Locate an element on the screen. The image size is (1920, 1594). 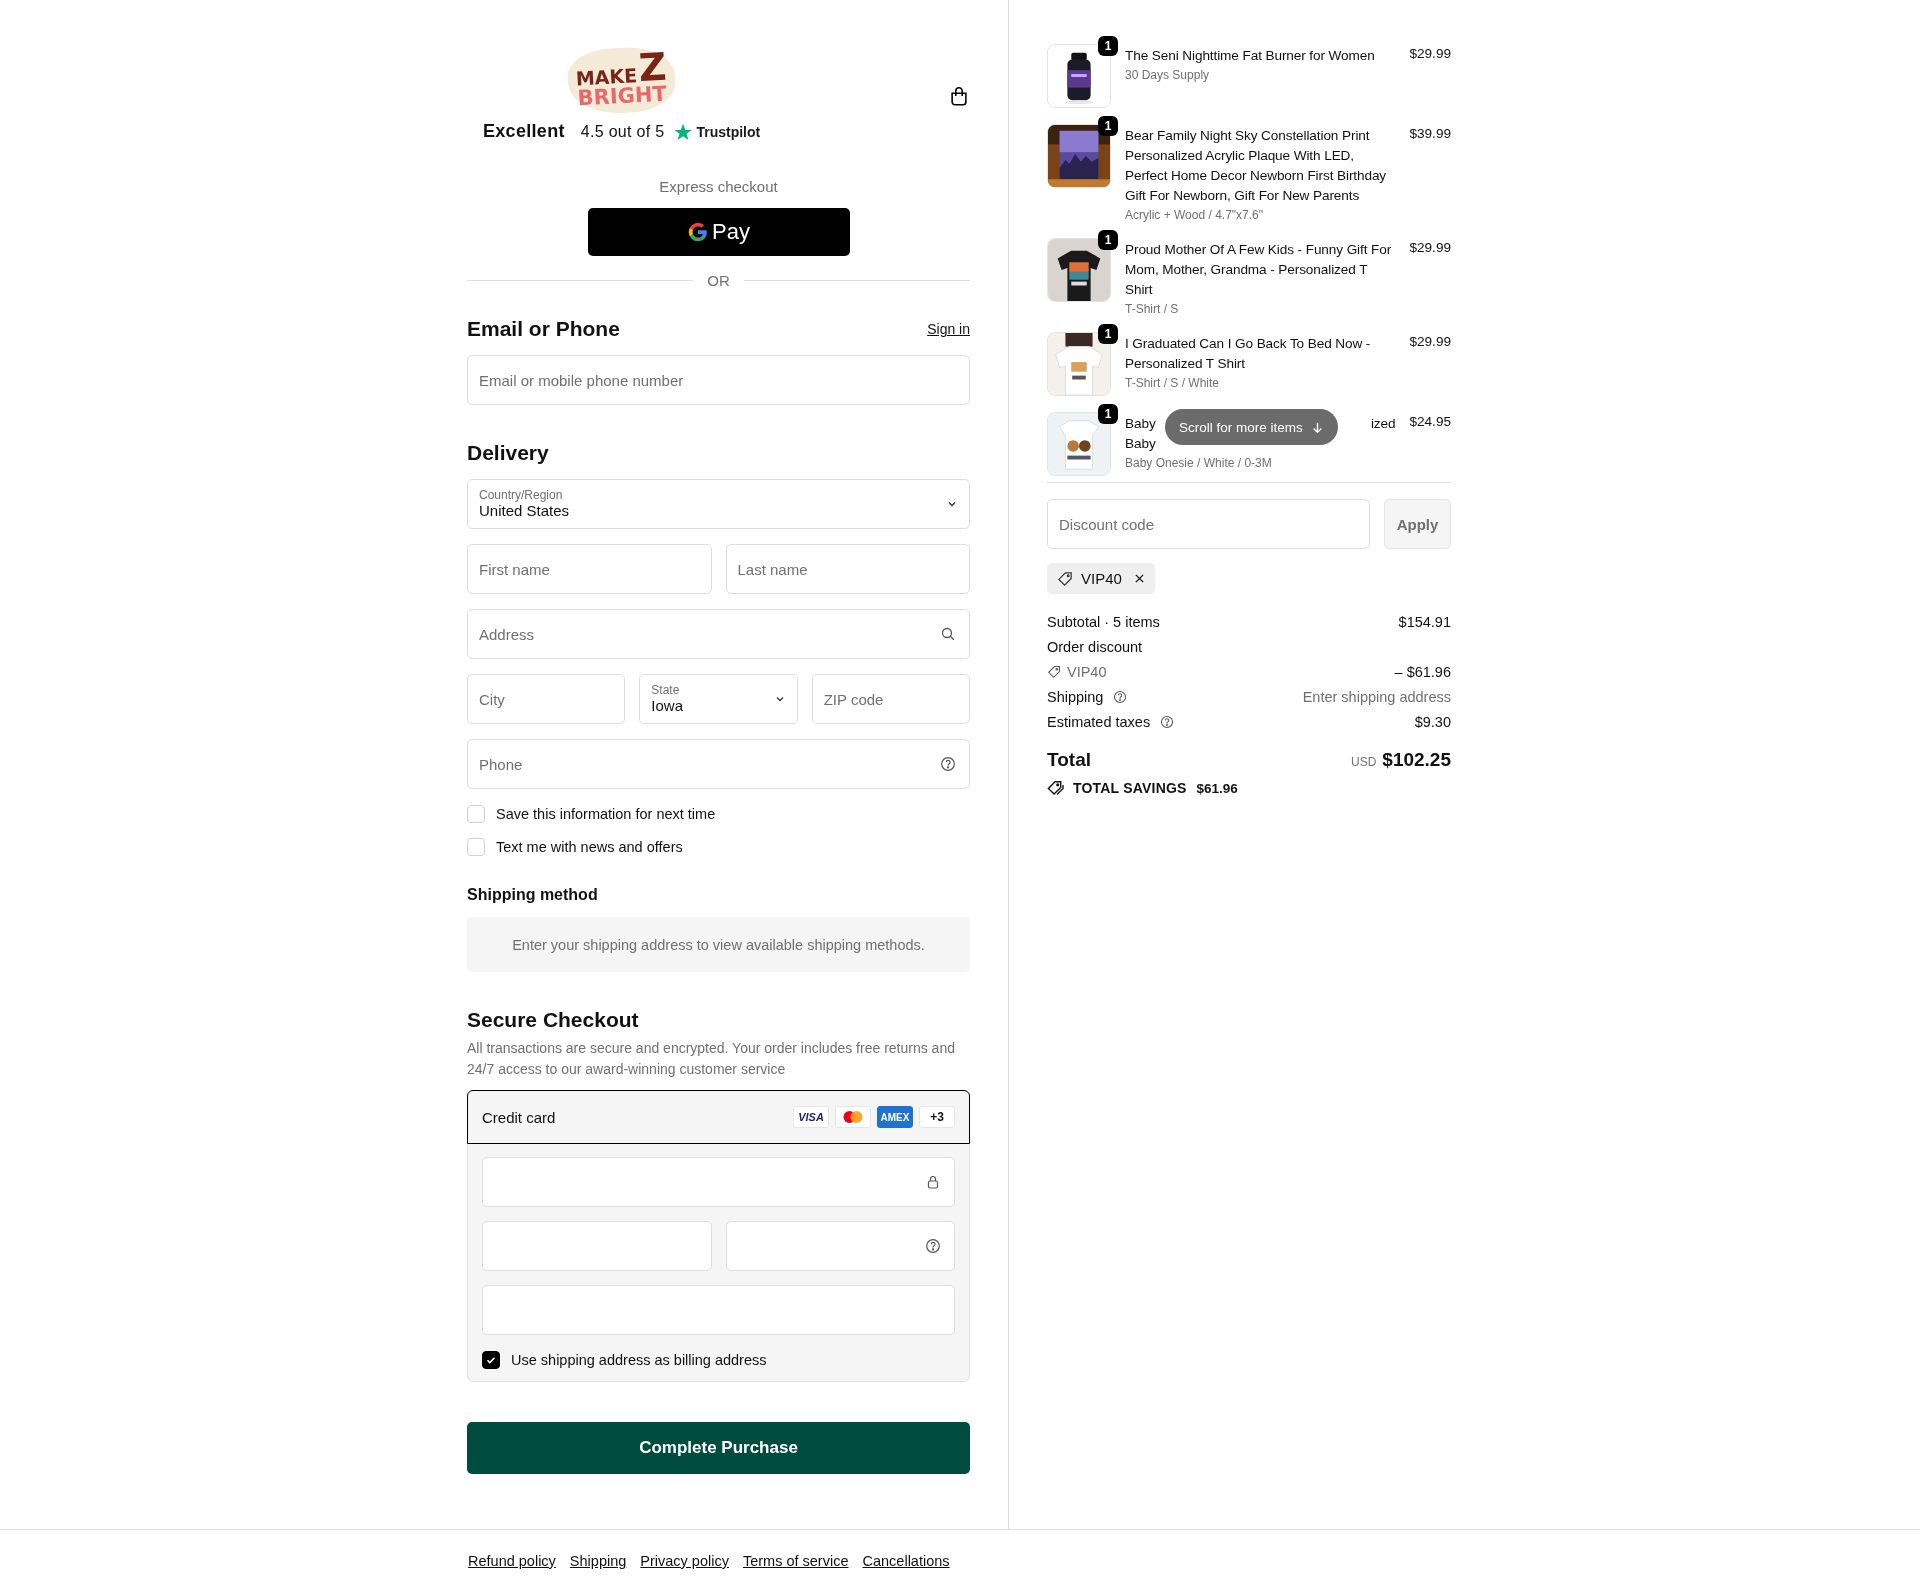
input-field: Email or mobile phone number is located at coordinates (718, 380).